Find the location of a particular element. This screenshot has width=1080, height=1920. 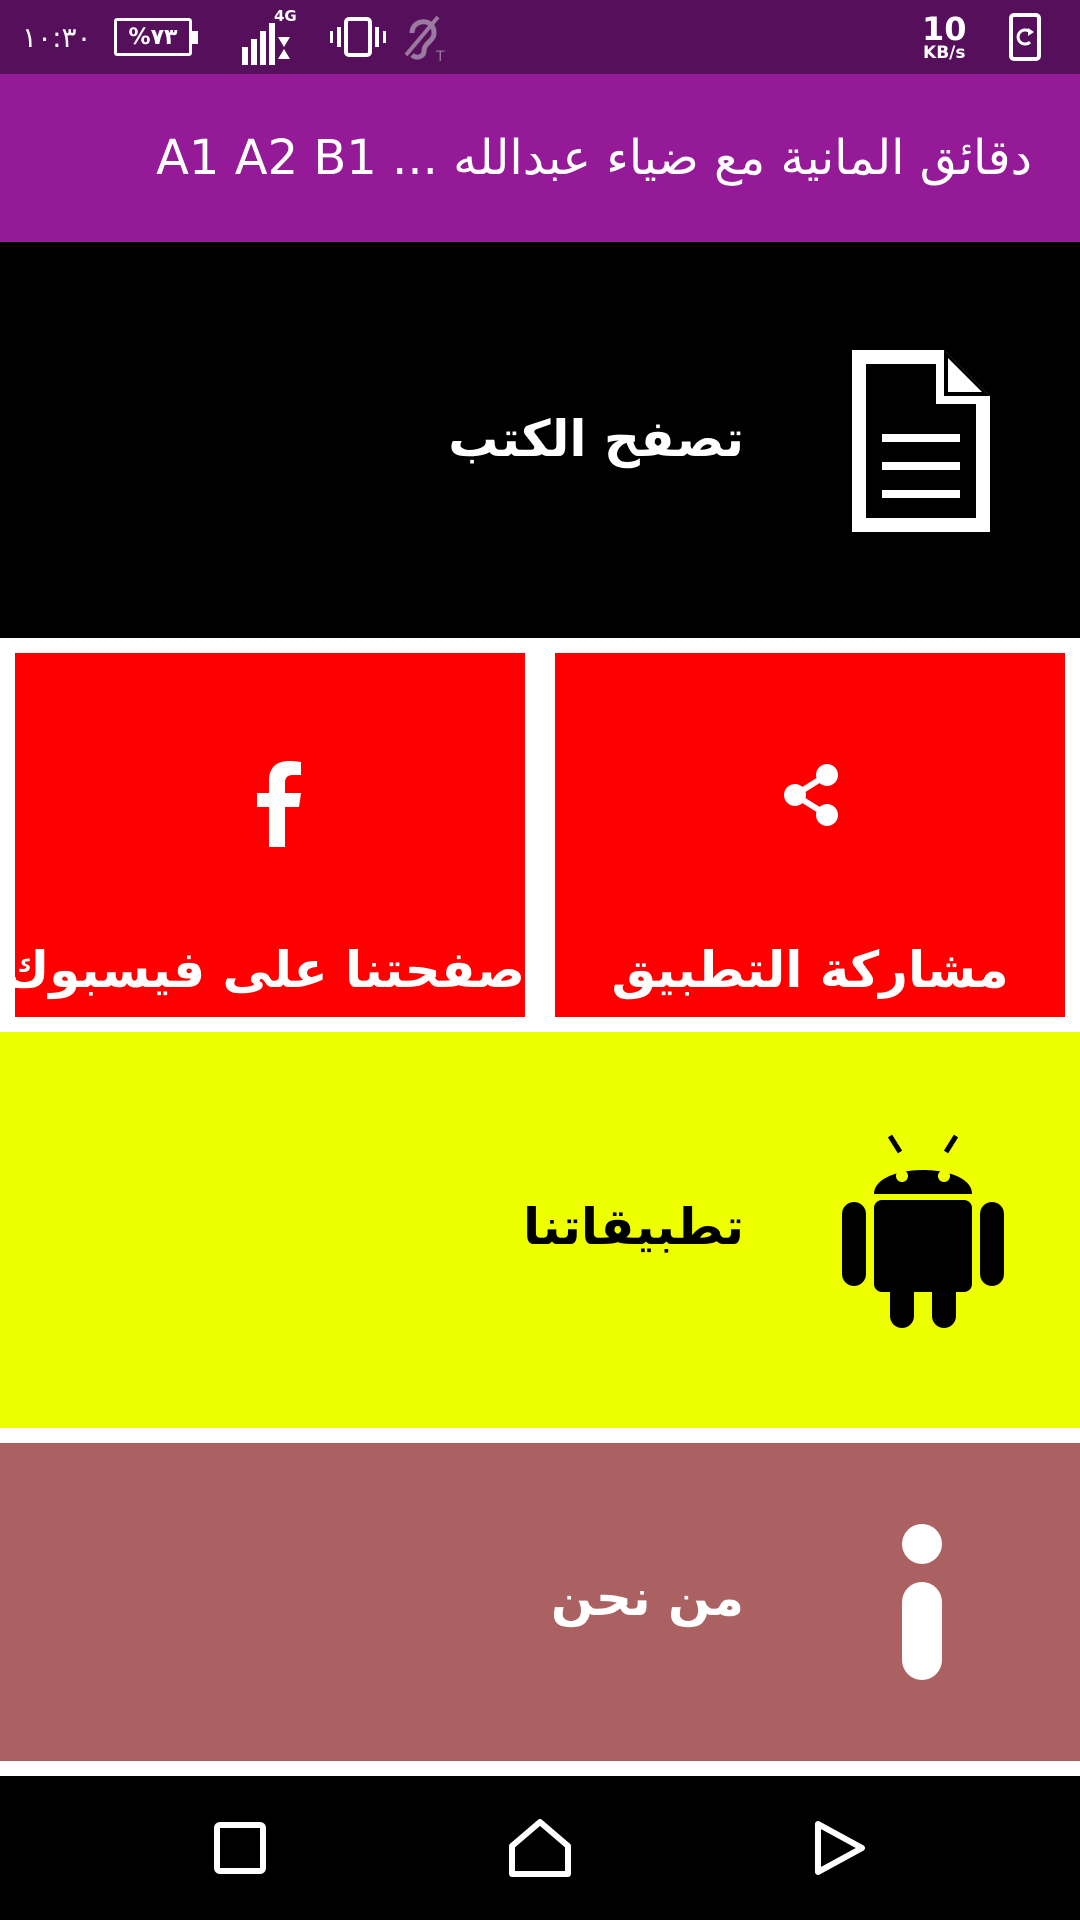

home-button is located at coordinates (540, 1848).